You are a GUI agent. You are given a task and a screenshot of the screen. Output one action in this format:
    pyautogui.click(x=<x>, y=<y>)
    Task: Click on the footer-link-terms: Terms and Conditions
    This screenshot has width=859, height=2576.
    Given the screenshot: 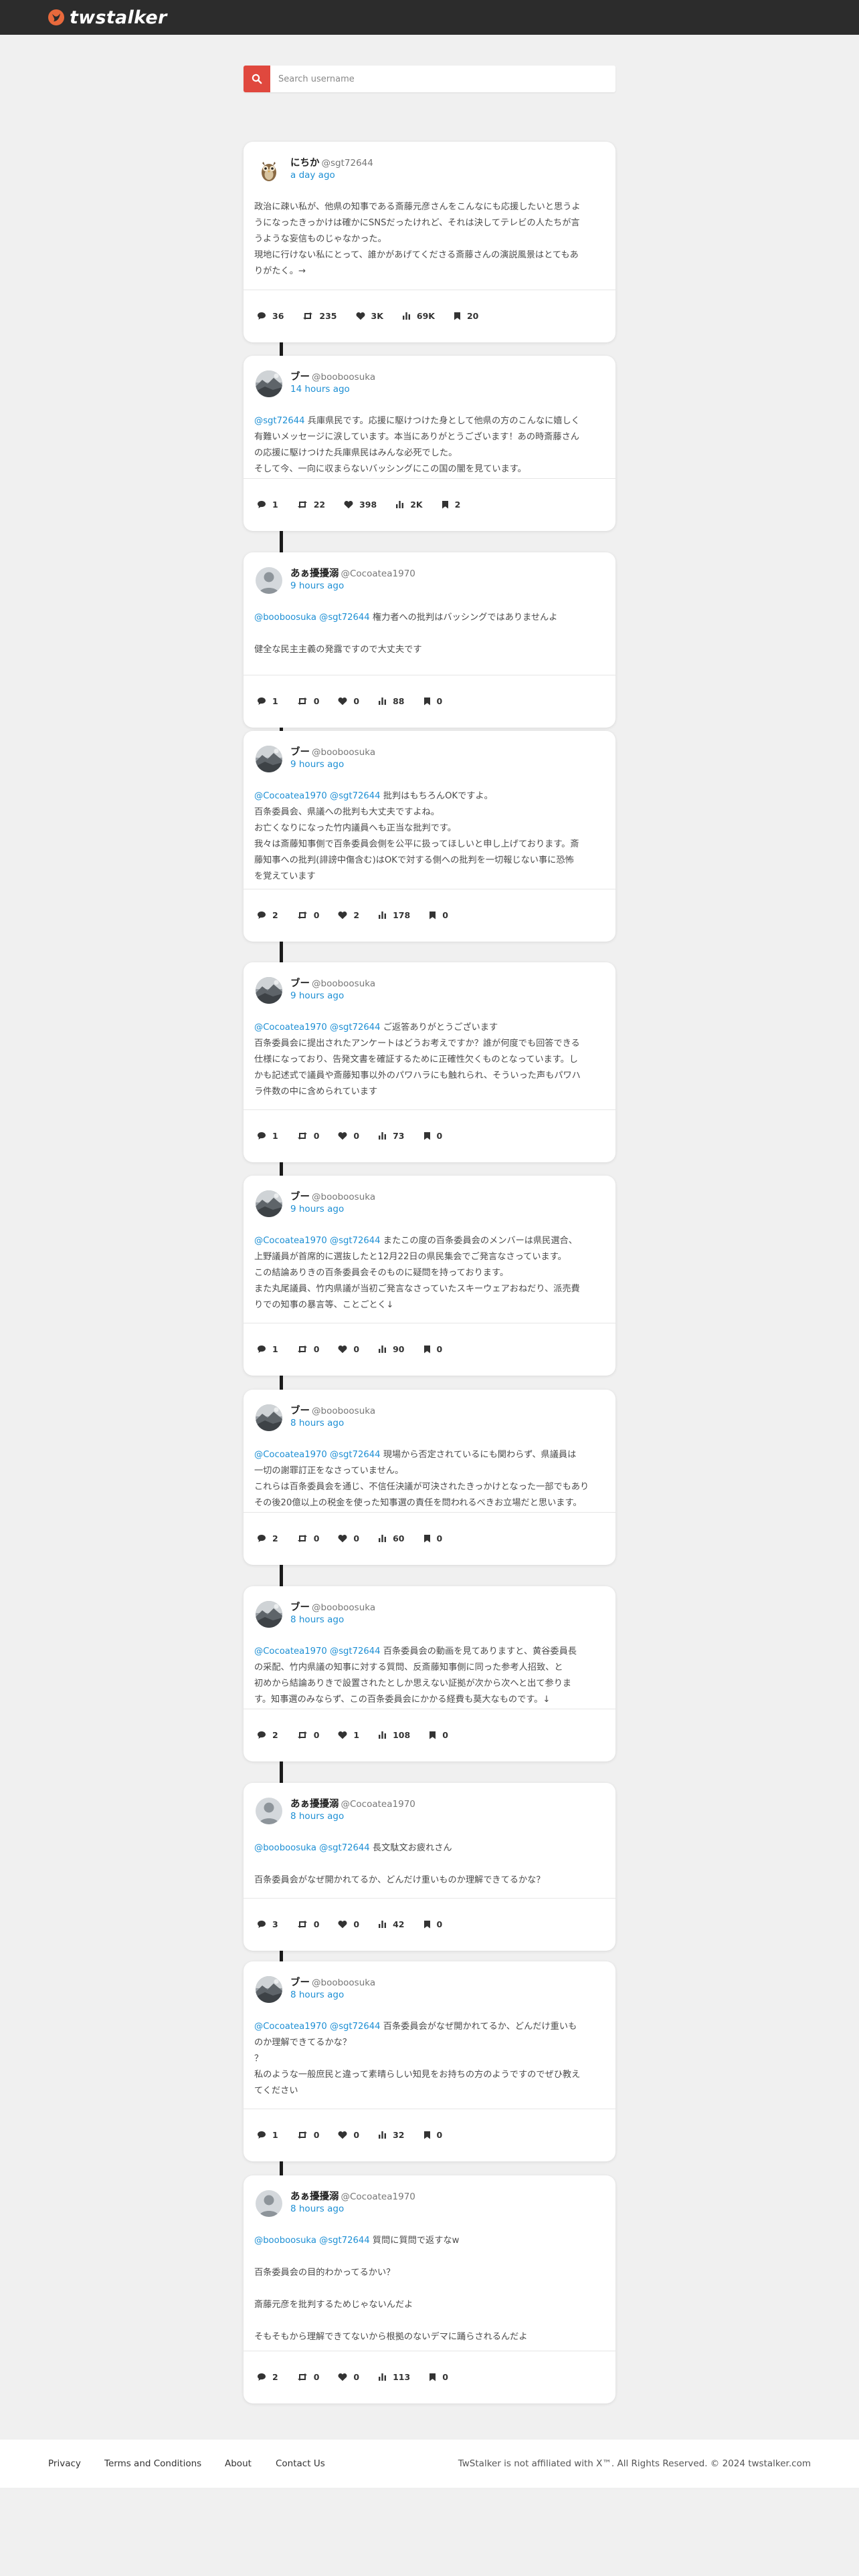 What is the action you would take?
    pyautogui.click(x=152, y=2464)
    